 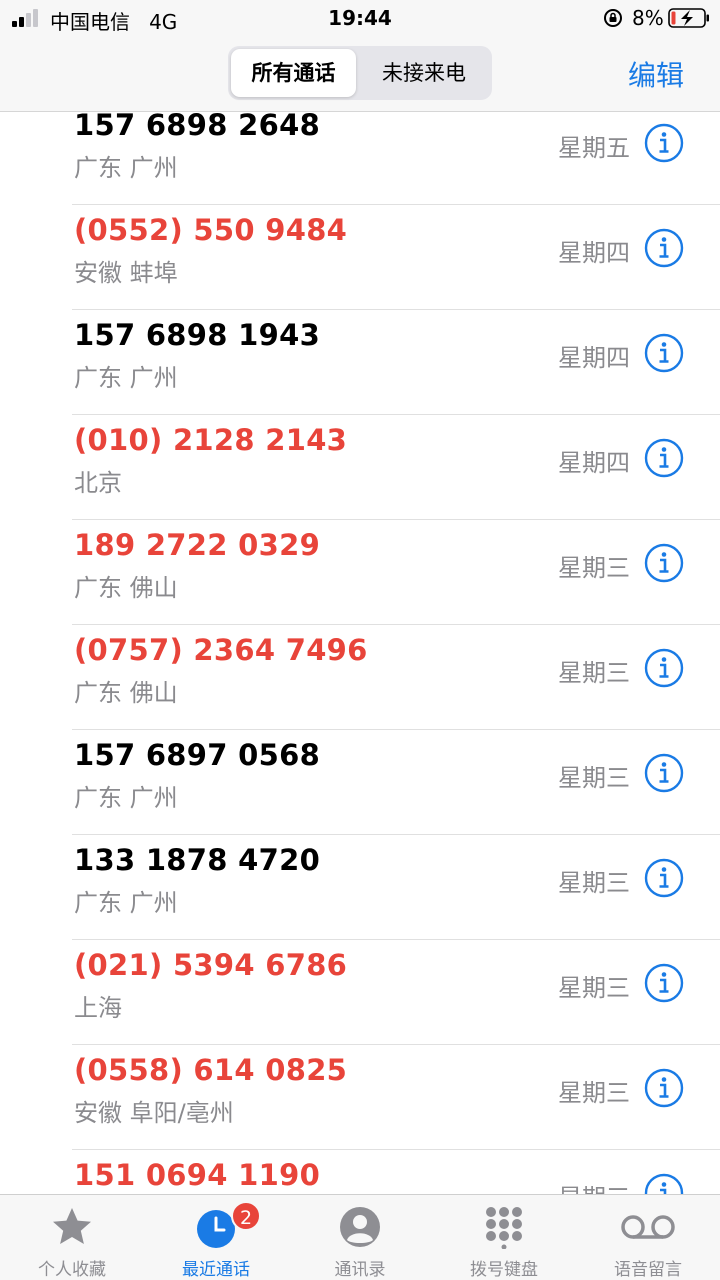 What do you see at coordinates (197, 1175) in the screenshot?
I see `call-number: 151 0694 1190` at bounding box center [197, 1175].